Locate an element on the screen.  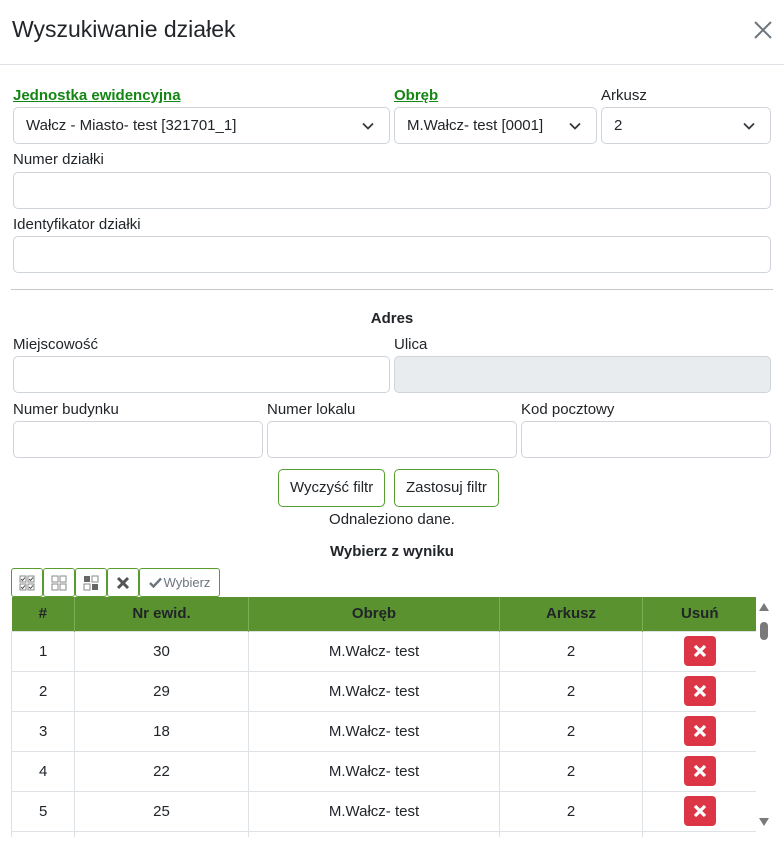
invert-selection-icon is located at coordinates (91, 582).